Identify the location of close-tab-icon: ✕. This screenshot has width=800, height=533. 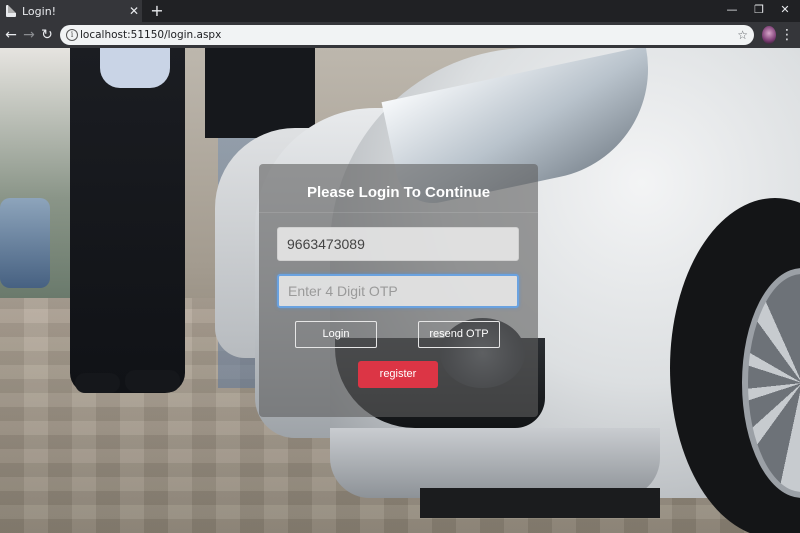
(134, 11).